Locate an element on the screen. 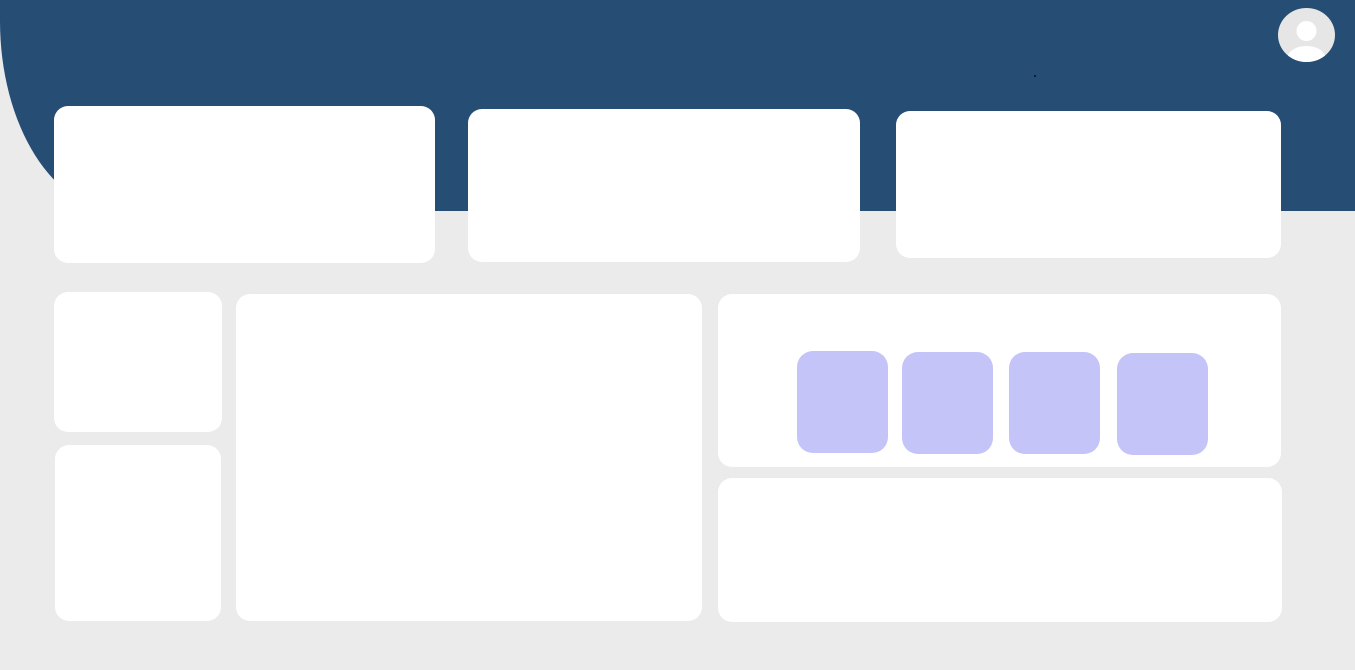 This screenshot has height=670, width=1355. user-avatar-icon is located at coordinates (1306, 35).